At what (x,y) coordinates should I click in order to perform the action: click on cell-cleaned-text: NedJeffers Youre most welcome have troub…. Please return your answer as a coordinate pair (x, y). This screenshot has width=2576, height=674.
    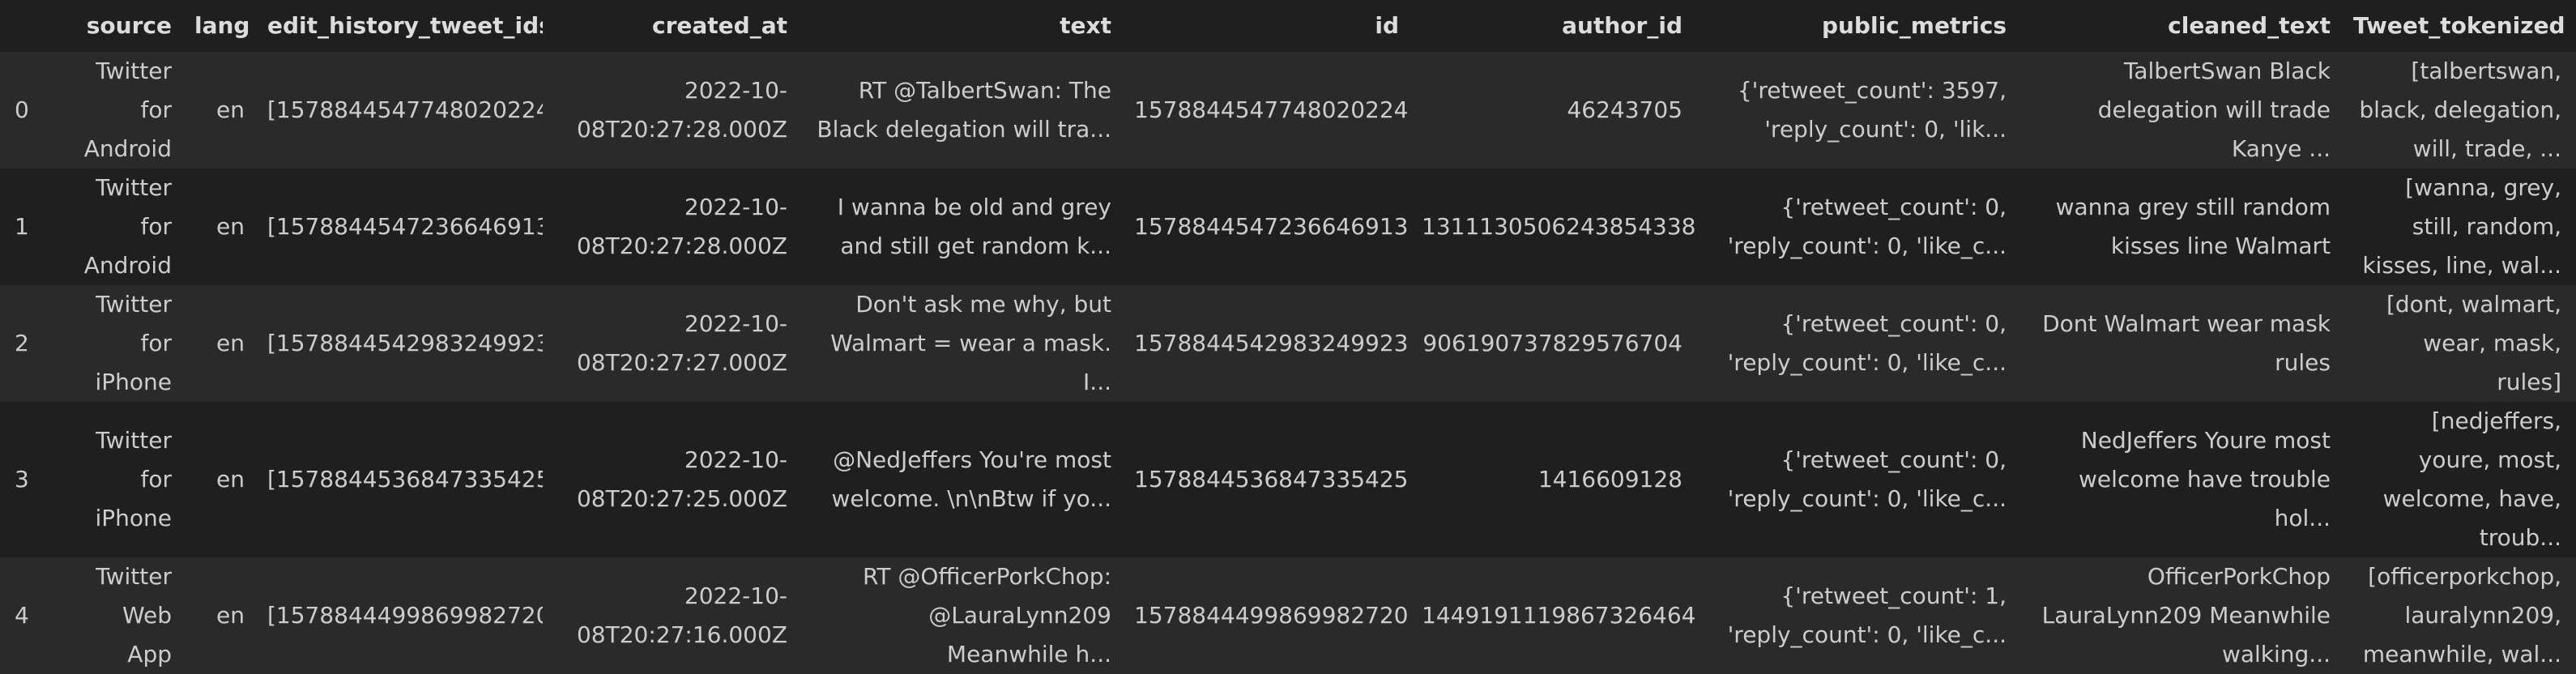
    Looking at the image, I should click on (2183, 479).